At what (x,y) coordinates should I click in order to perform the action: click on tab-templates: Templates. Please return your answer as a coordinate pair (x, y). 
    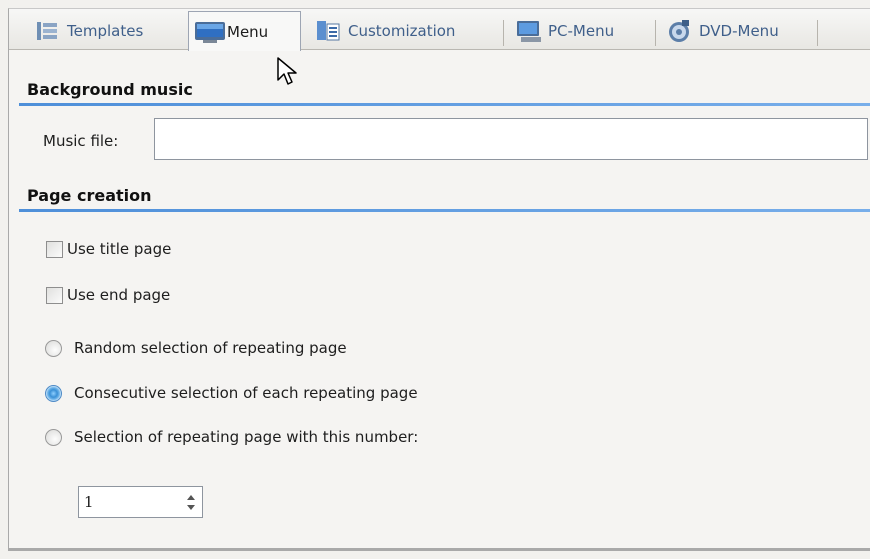
    Looking at the image, I should click on (88, 31).